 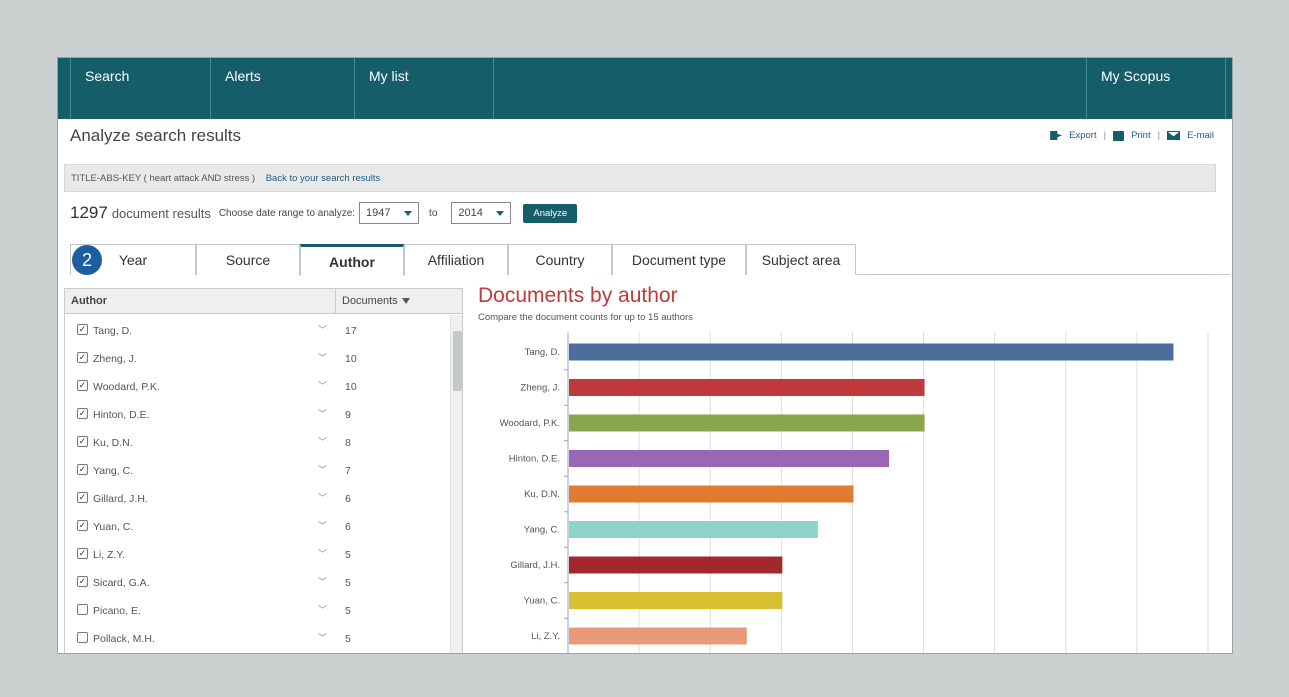 What do you see at coordinates (456, 259) in the screenshot?
I see `tab-affiliation: Affiliation` at bounding box center [456, 259].